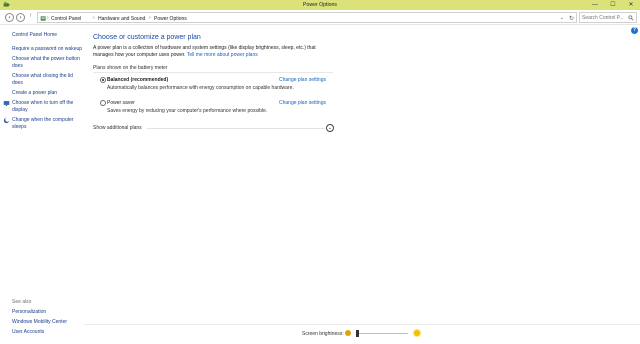 This screenshot has height=344, width=640. I want to click on close-button: ✕, so click(631, 5).